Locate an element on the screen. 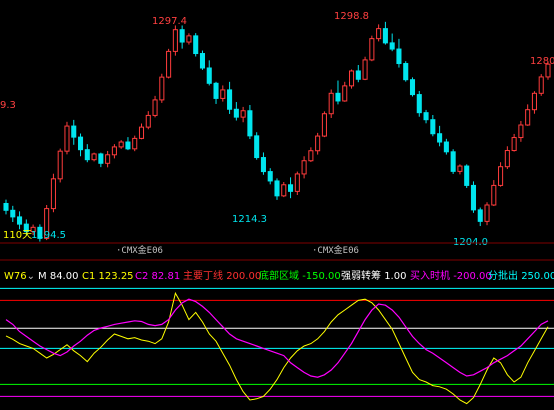 The image size is (554, 410). price-label-high1: 1297.4 is located at coordinates (169, 21).